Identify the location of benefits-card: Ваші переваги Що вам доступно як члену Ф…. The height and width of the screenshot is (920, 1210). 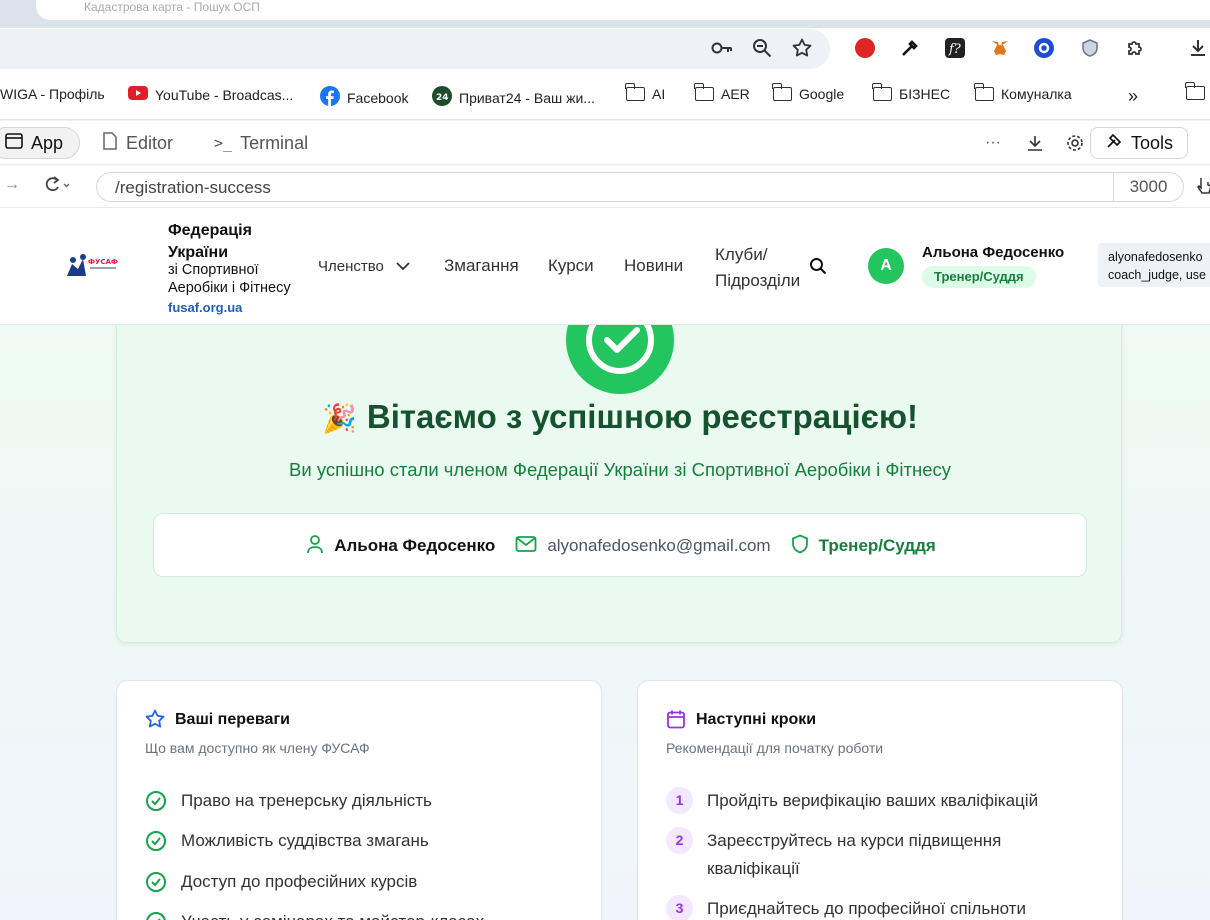
(359, 800).